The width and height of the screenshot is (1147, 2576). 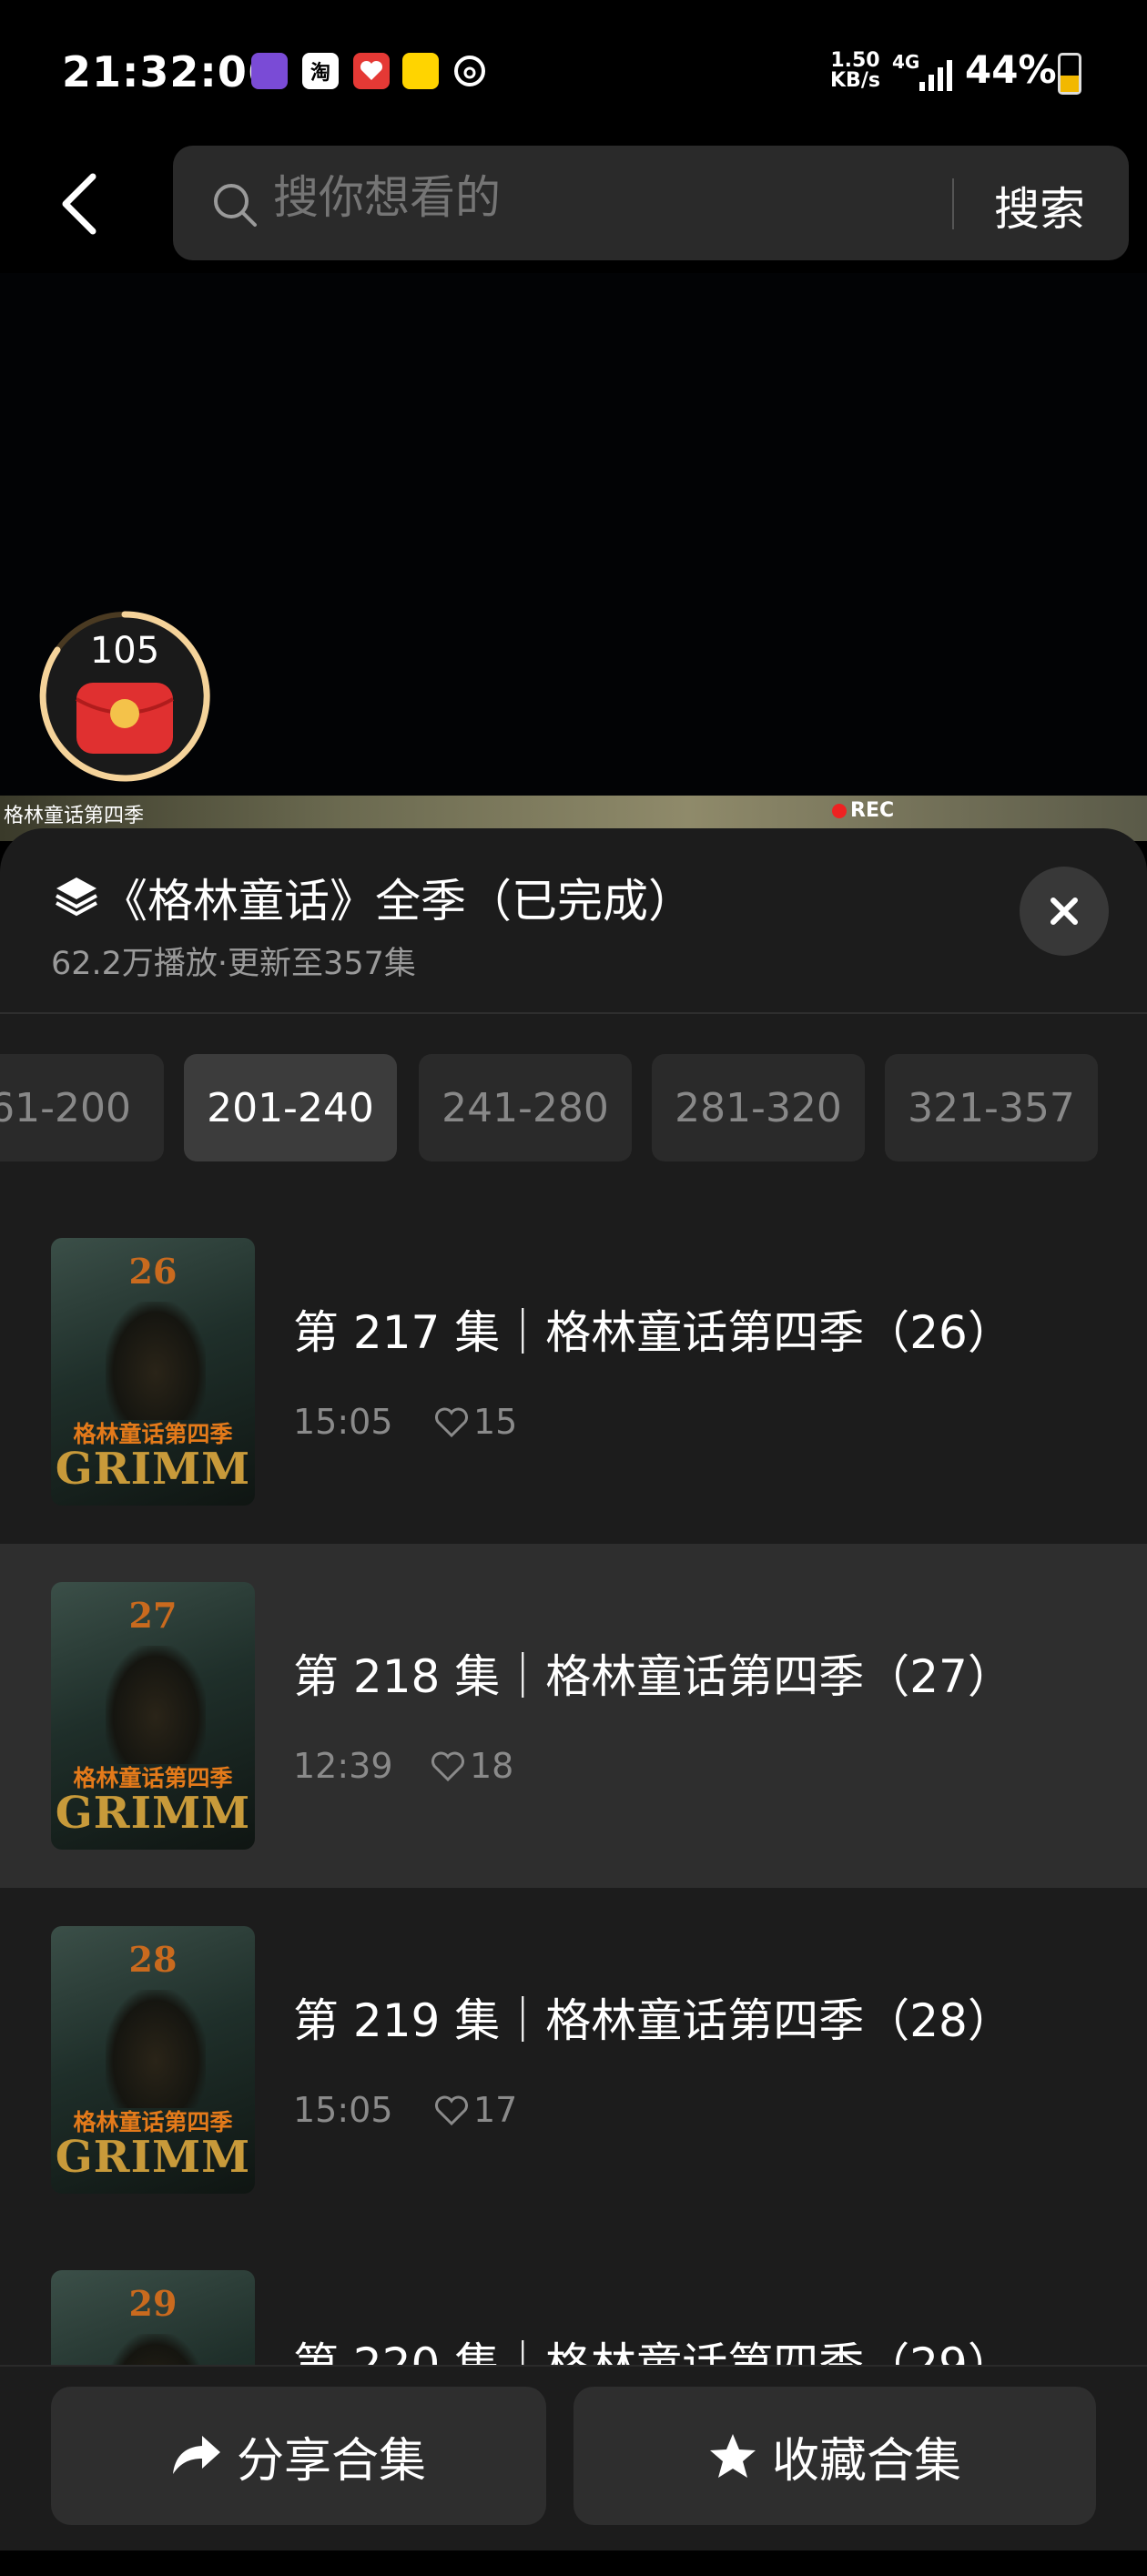 What do you see at coordinates (153, 1959) in the screenshot?
I see `thumbnail-number: 28` at bounding box center [153, 1959].